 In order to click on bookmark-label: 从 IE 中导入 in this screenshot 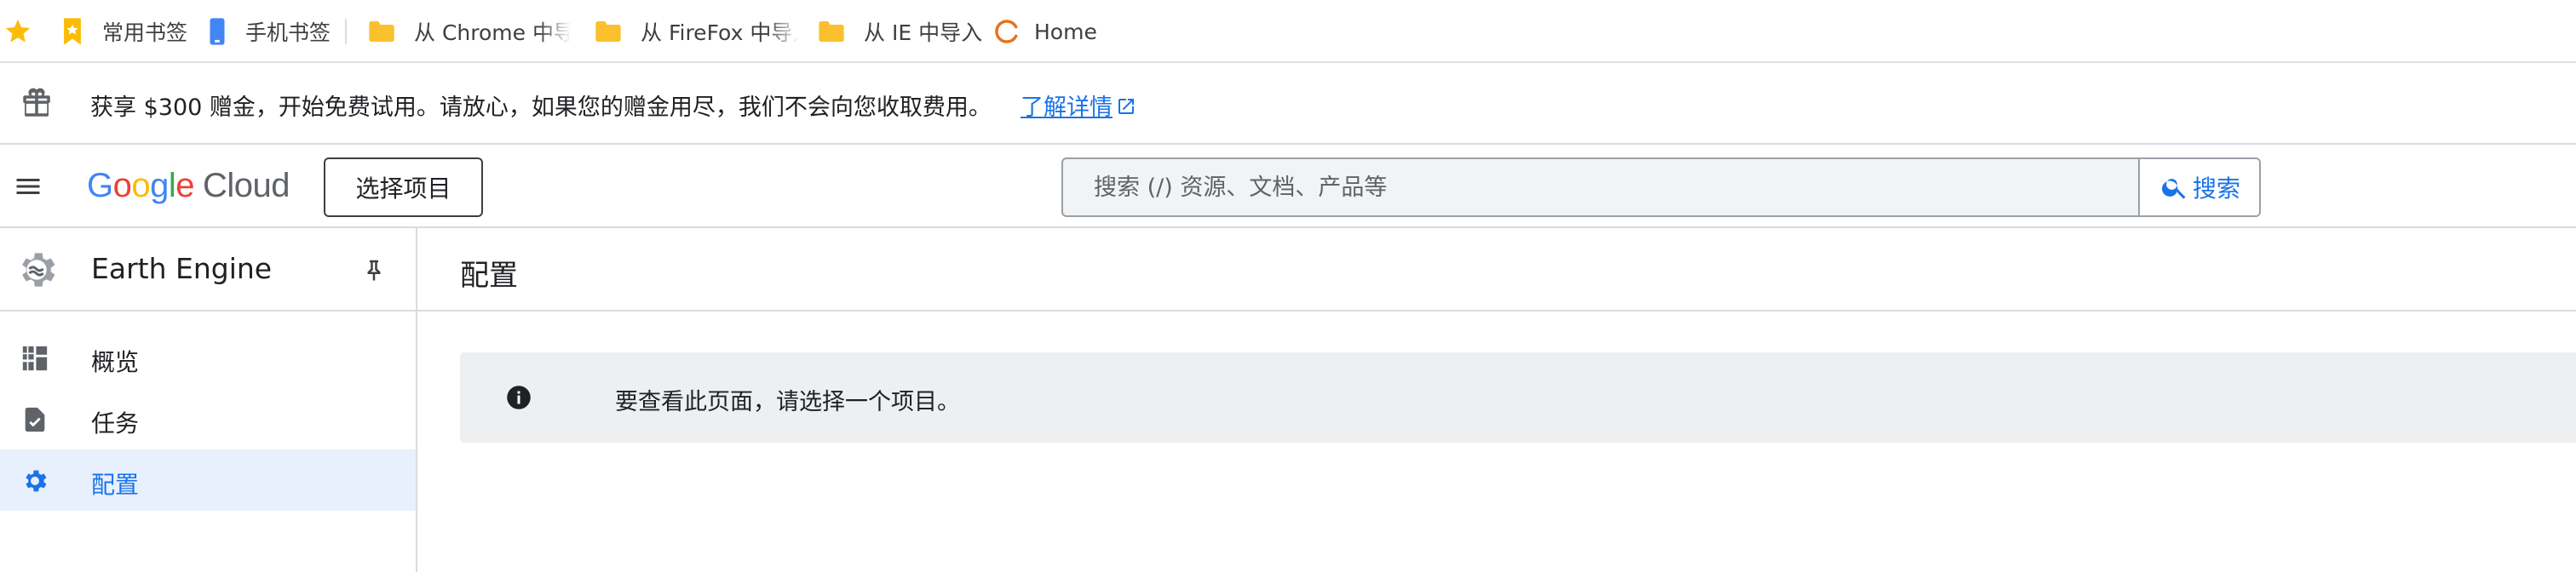, I will do `click(924, 32)`.